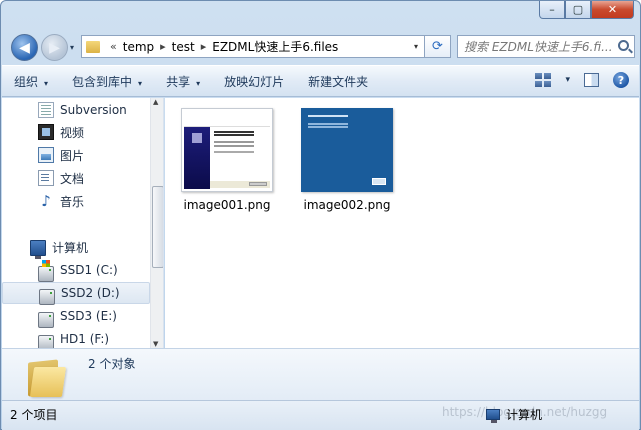  I want to click on command-bar: 组织 ▾ 包含到库中 ▾ 共享 ▾ 放映幻灯片 新建文件夹 ▾ ?, so click(320, 81).